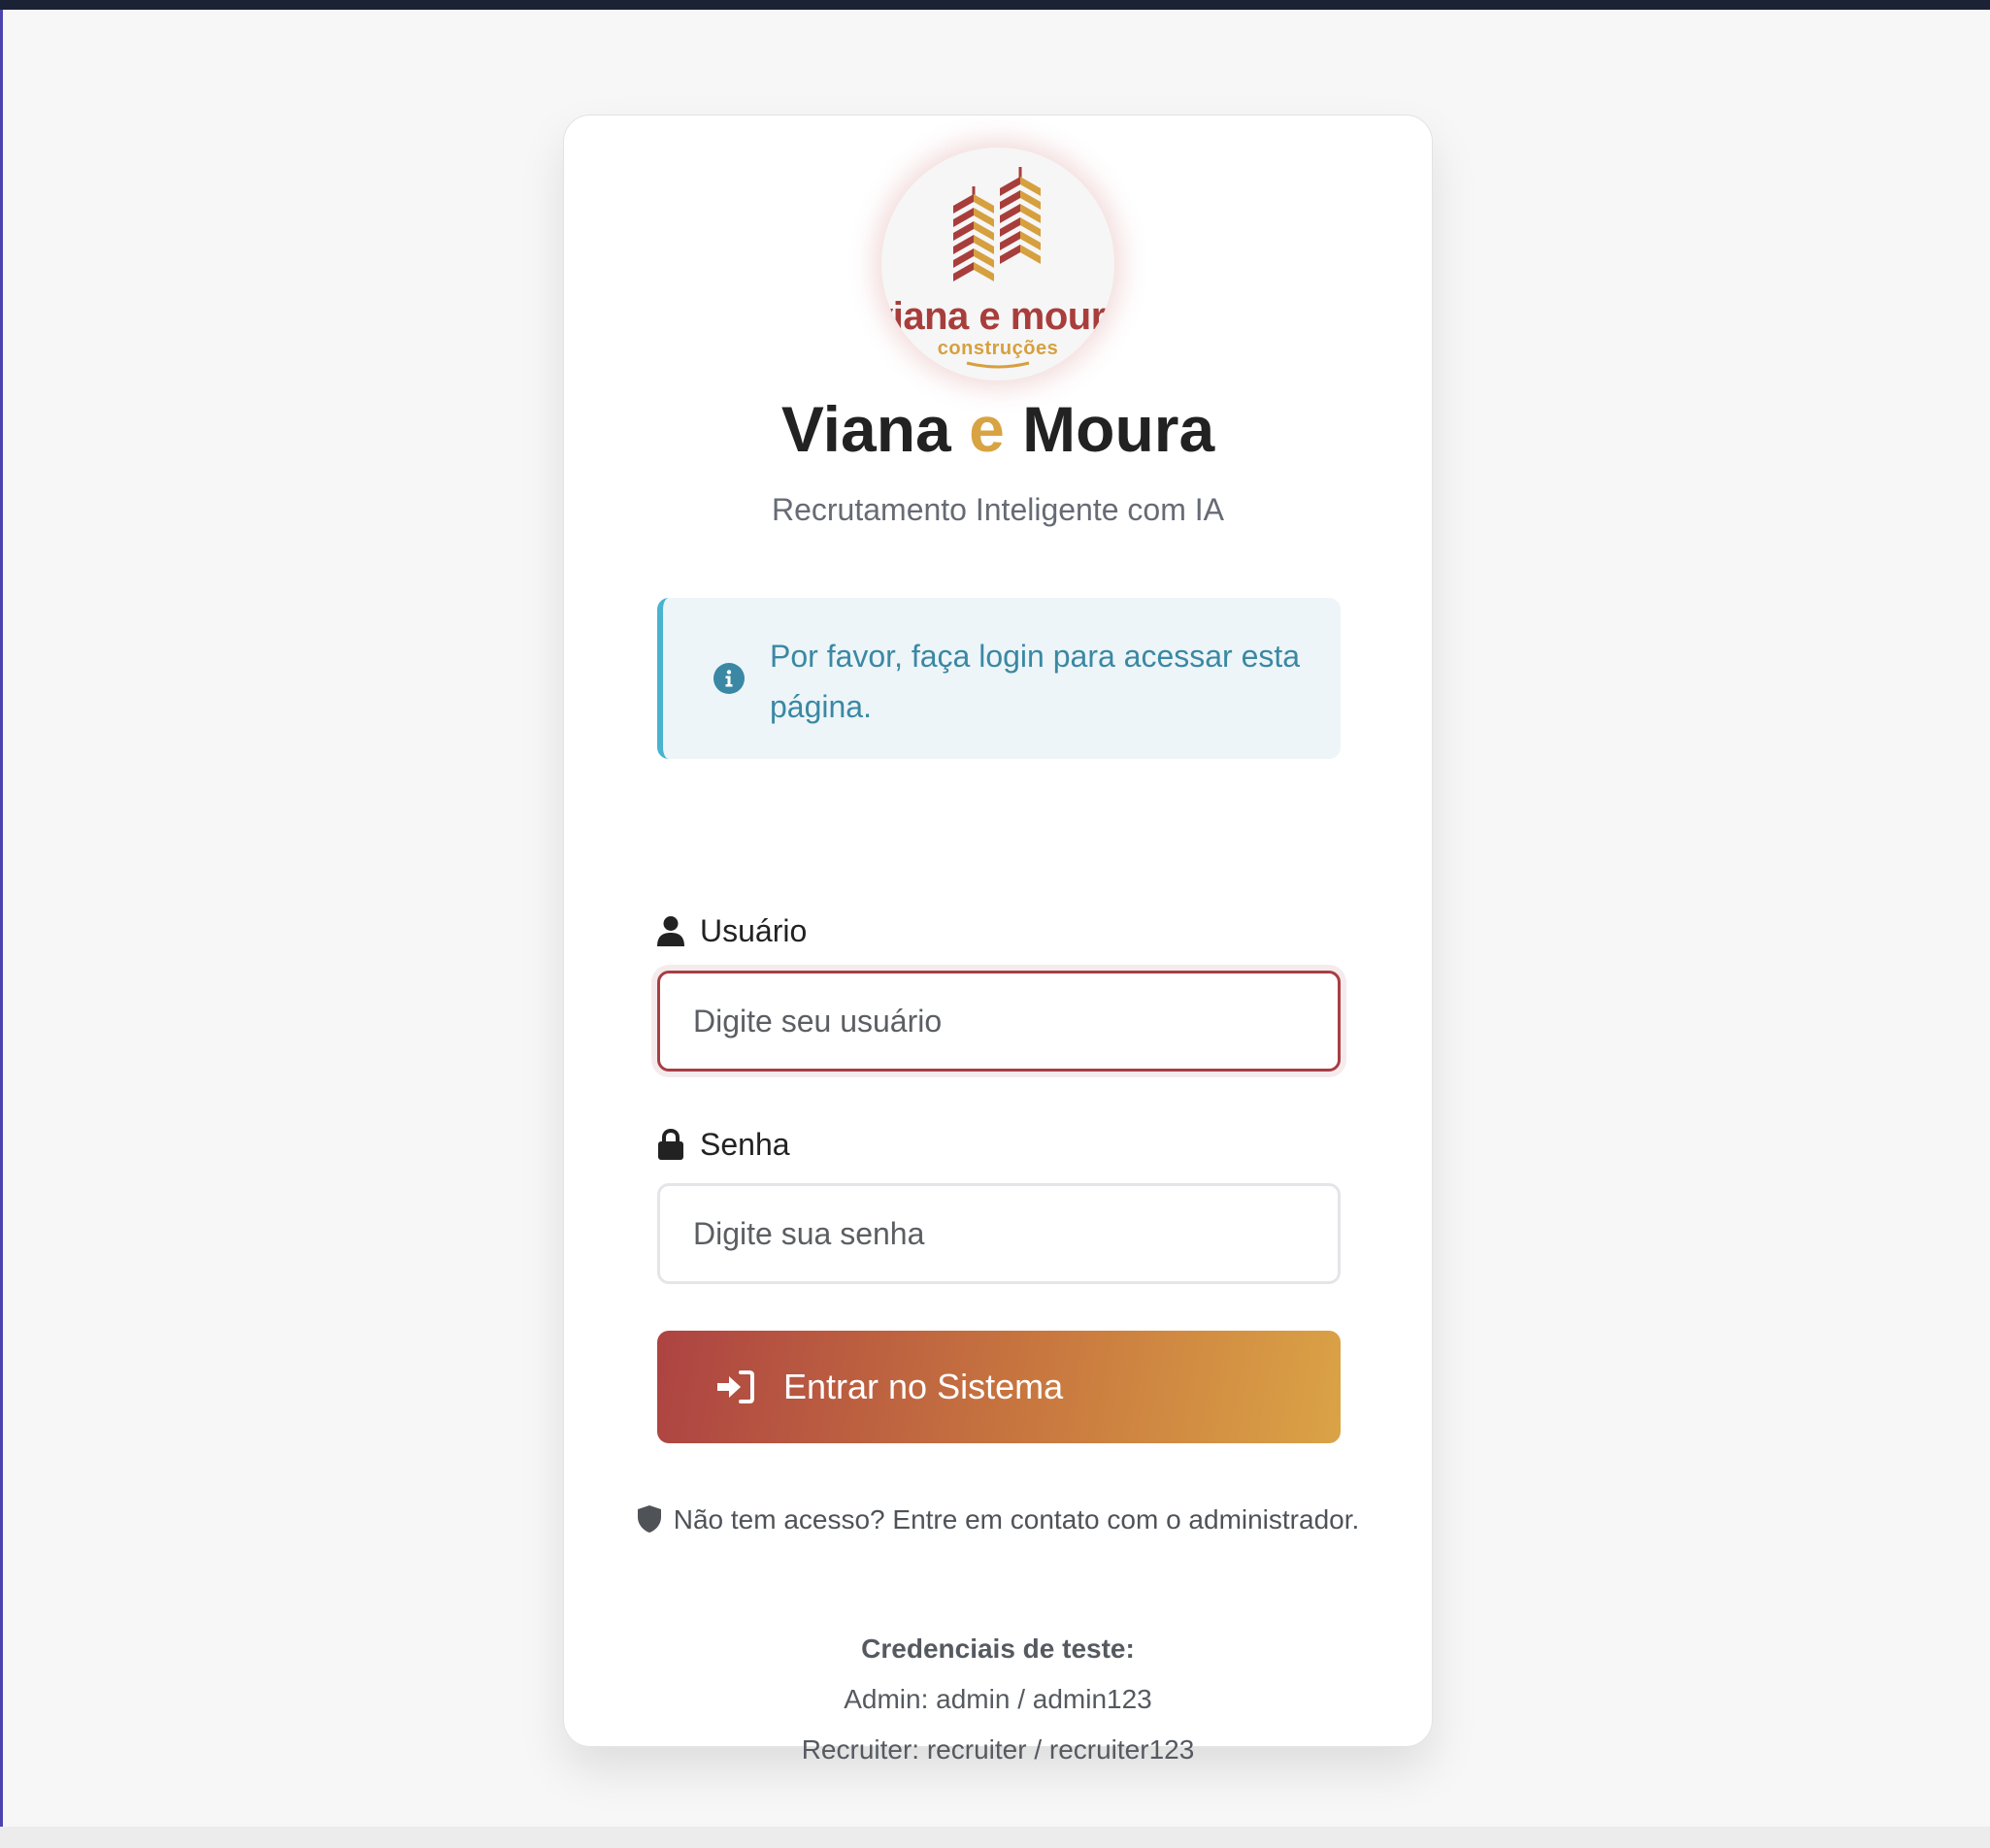 This screenshot has height=1848, width=1990. Describe the element at coordinates (998, 1749) in the screenshot. I see `test-credentials-recruiter: Recruiter: recruiter / recruiter123` at that location.